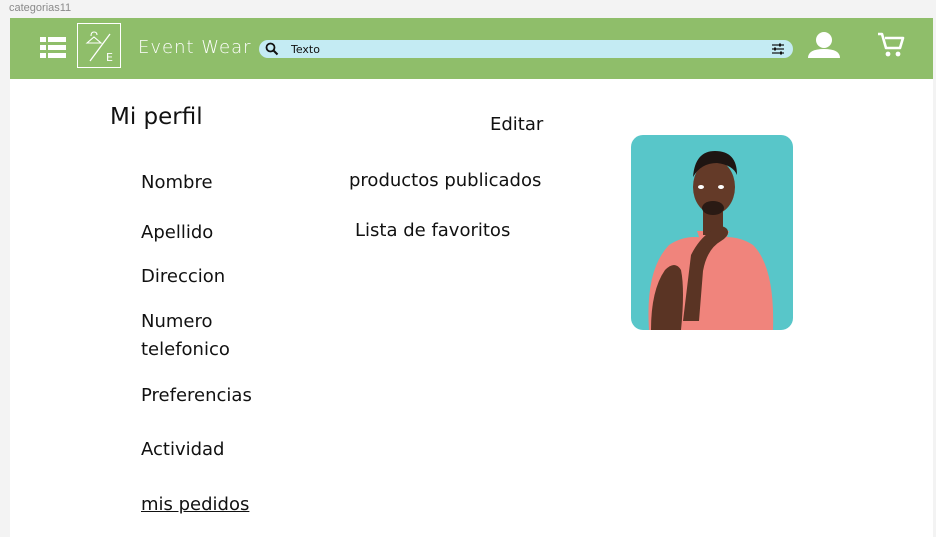 Image resolution: width=936 pixels, height=537 pixels. What do you see at coordinates (195, 47) in the screenshot?
I see `brand-name: Event Wear` at bounding box center [195, 47].